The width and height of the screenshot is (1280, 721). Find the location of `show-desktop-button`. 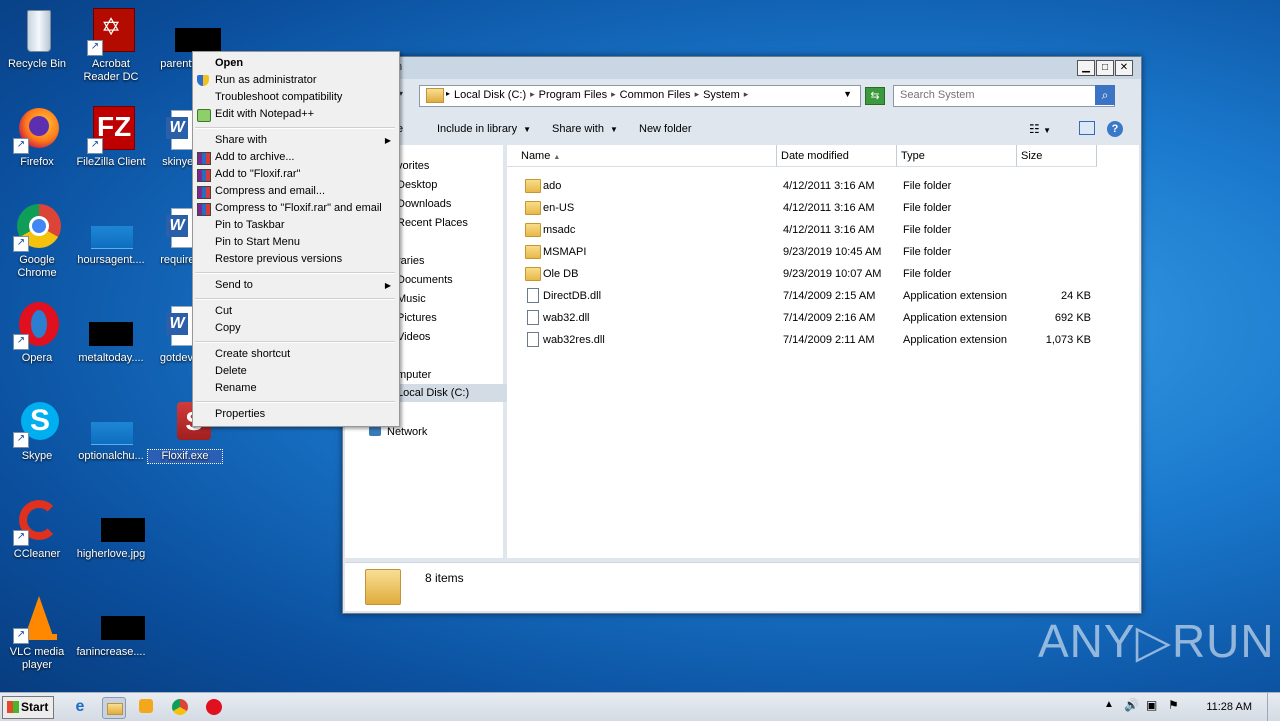

show-desktop-button is located at coordinates (1273, 707).